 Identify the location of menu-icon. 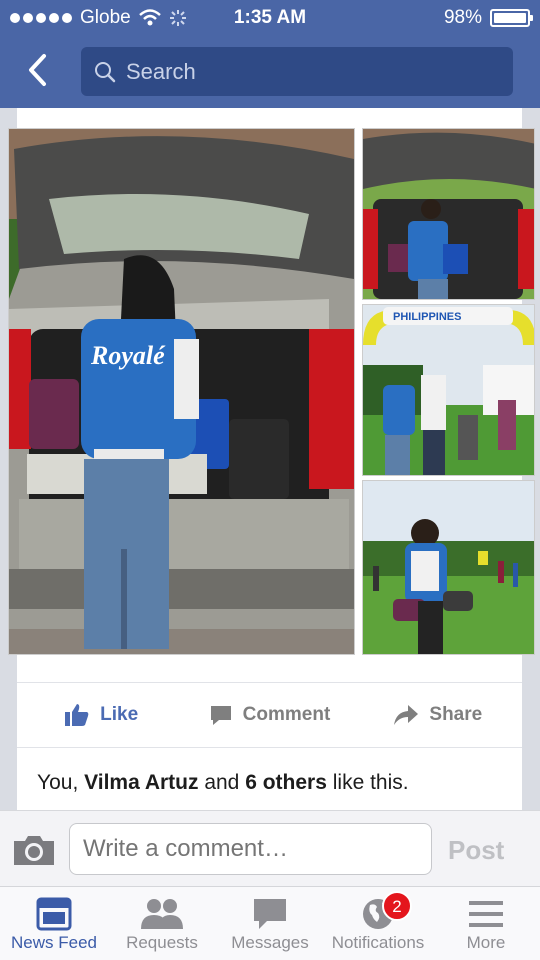
(486, 914).